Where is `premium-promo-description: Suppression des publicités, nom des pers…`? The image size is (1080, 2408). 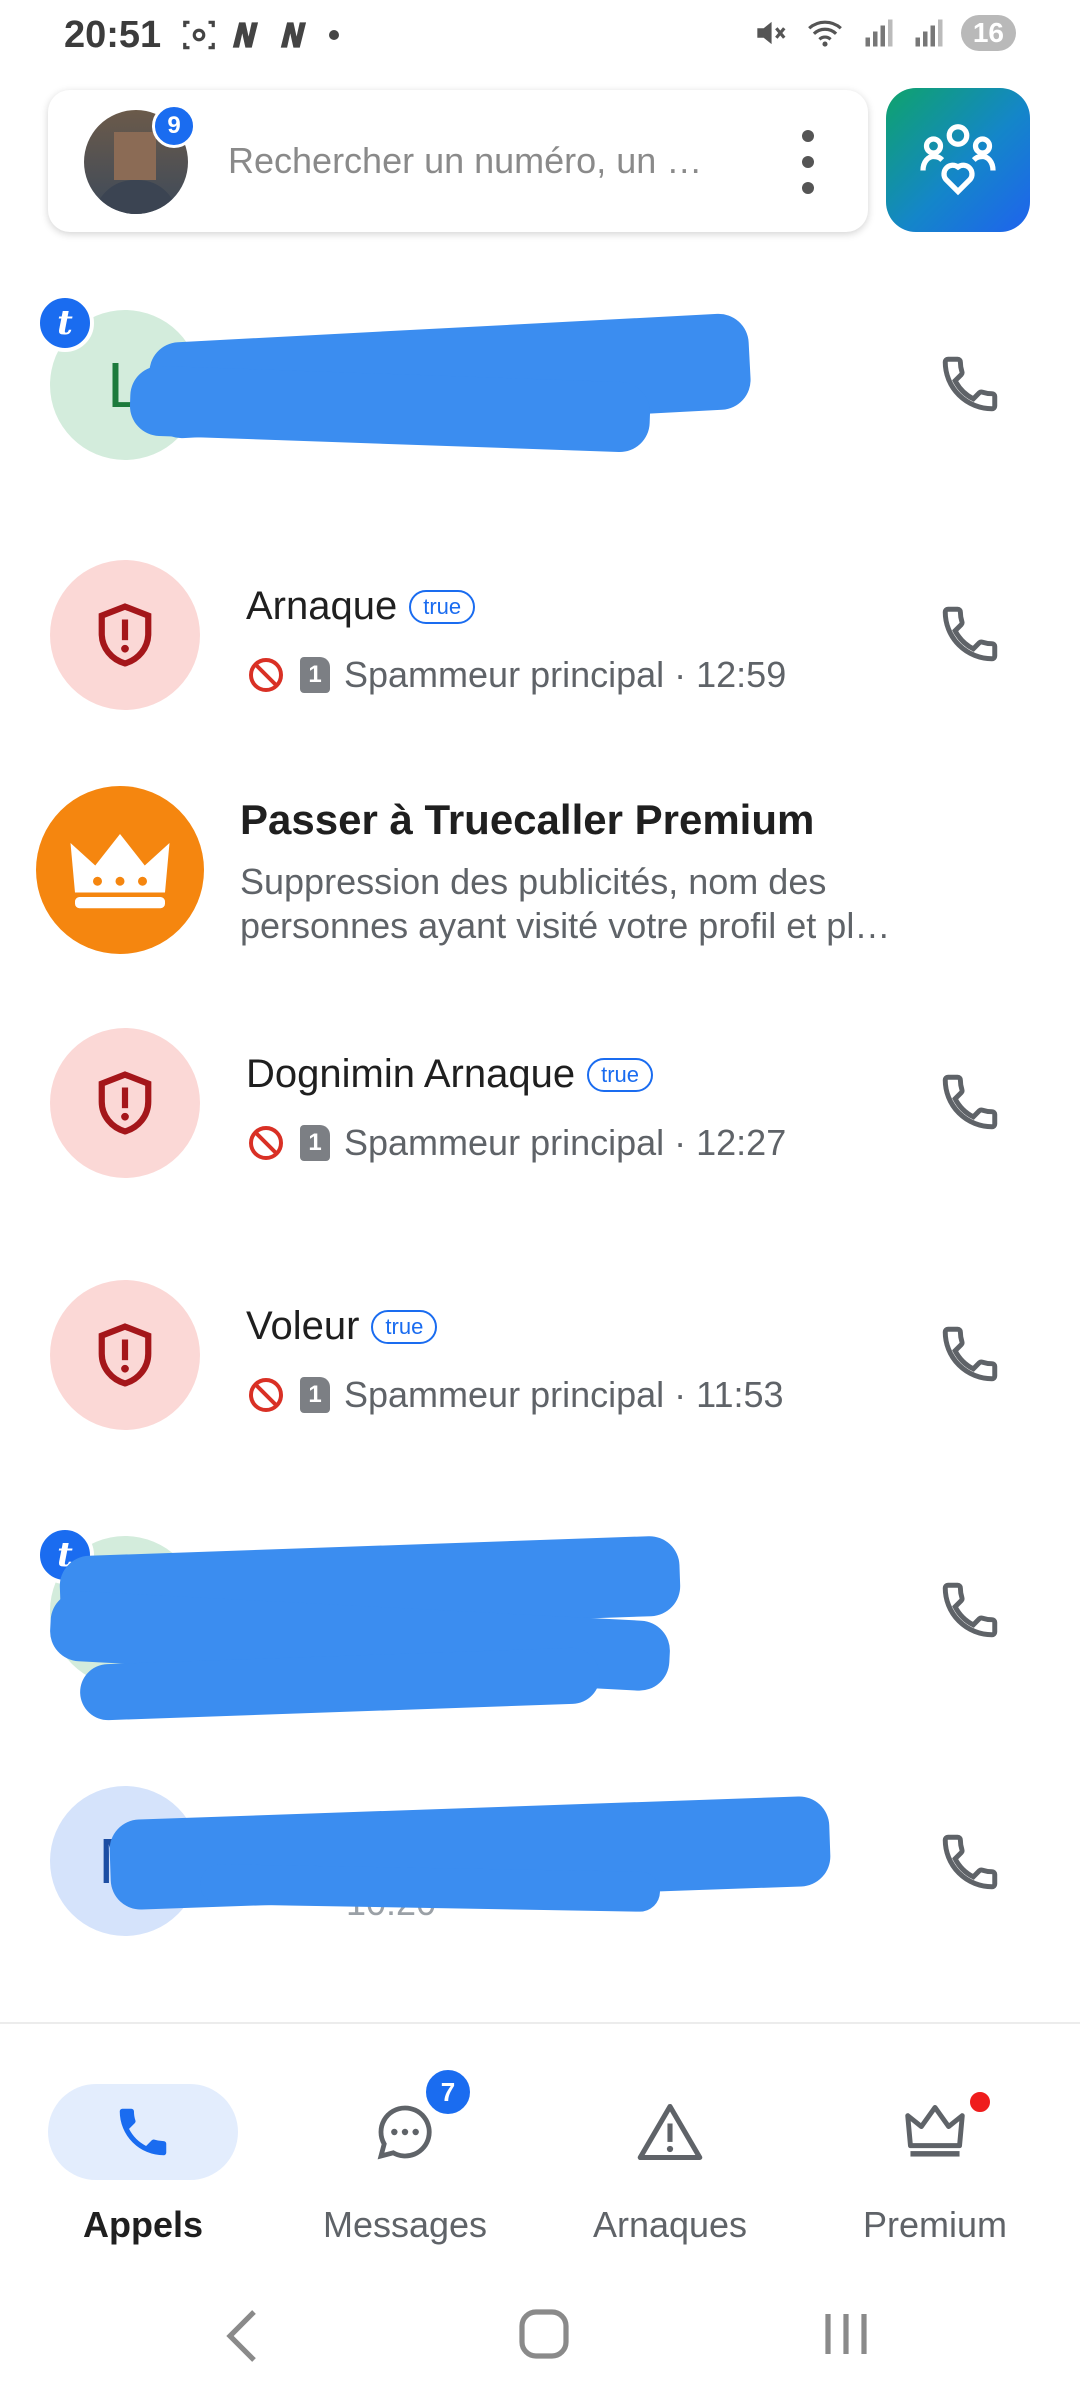 premium-promo-description: Suppression des publicités, nom des pers… is located at coordinates (565, 903).